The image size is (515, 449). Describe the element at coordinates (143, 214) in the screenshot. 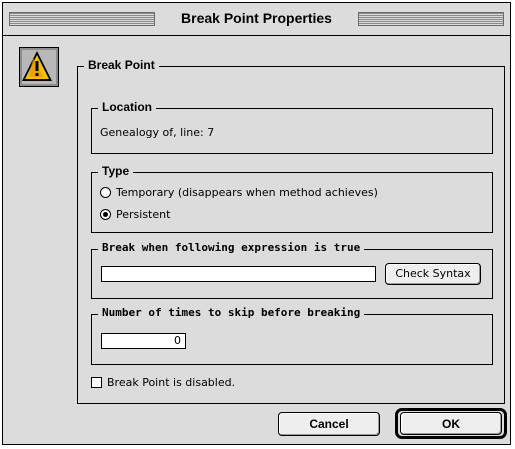

I see `radio-persistent-label: Persistent` at that location.